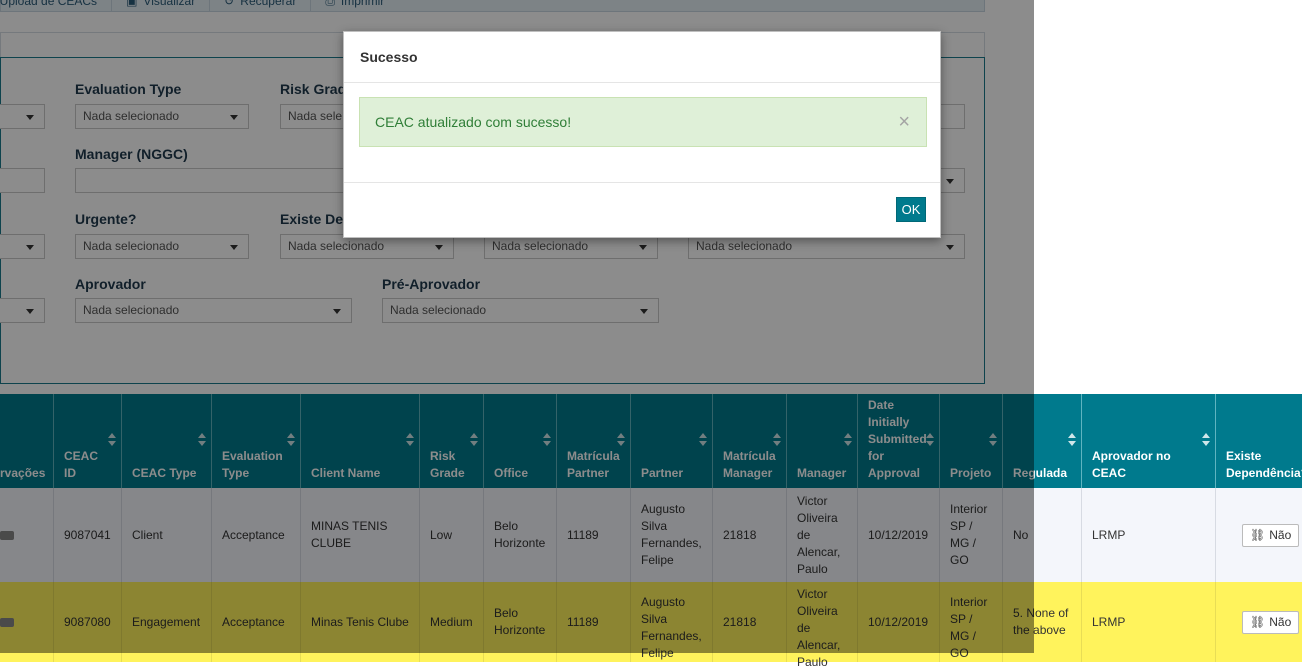 The width and height of the screenshot is (1302, 671). I want to click on col-existe-dependencia: Existe Dependência?, so click(1259, 441).